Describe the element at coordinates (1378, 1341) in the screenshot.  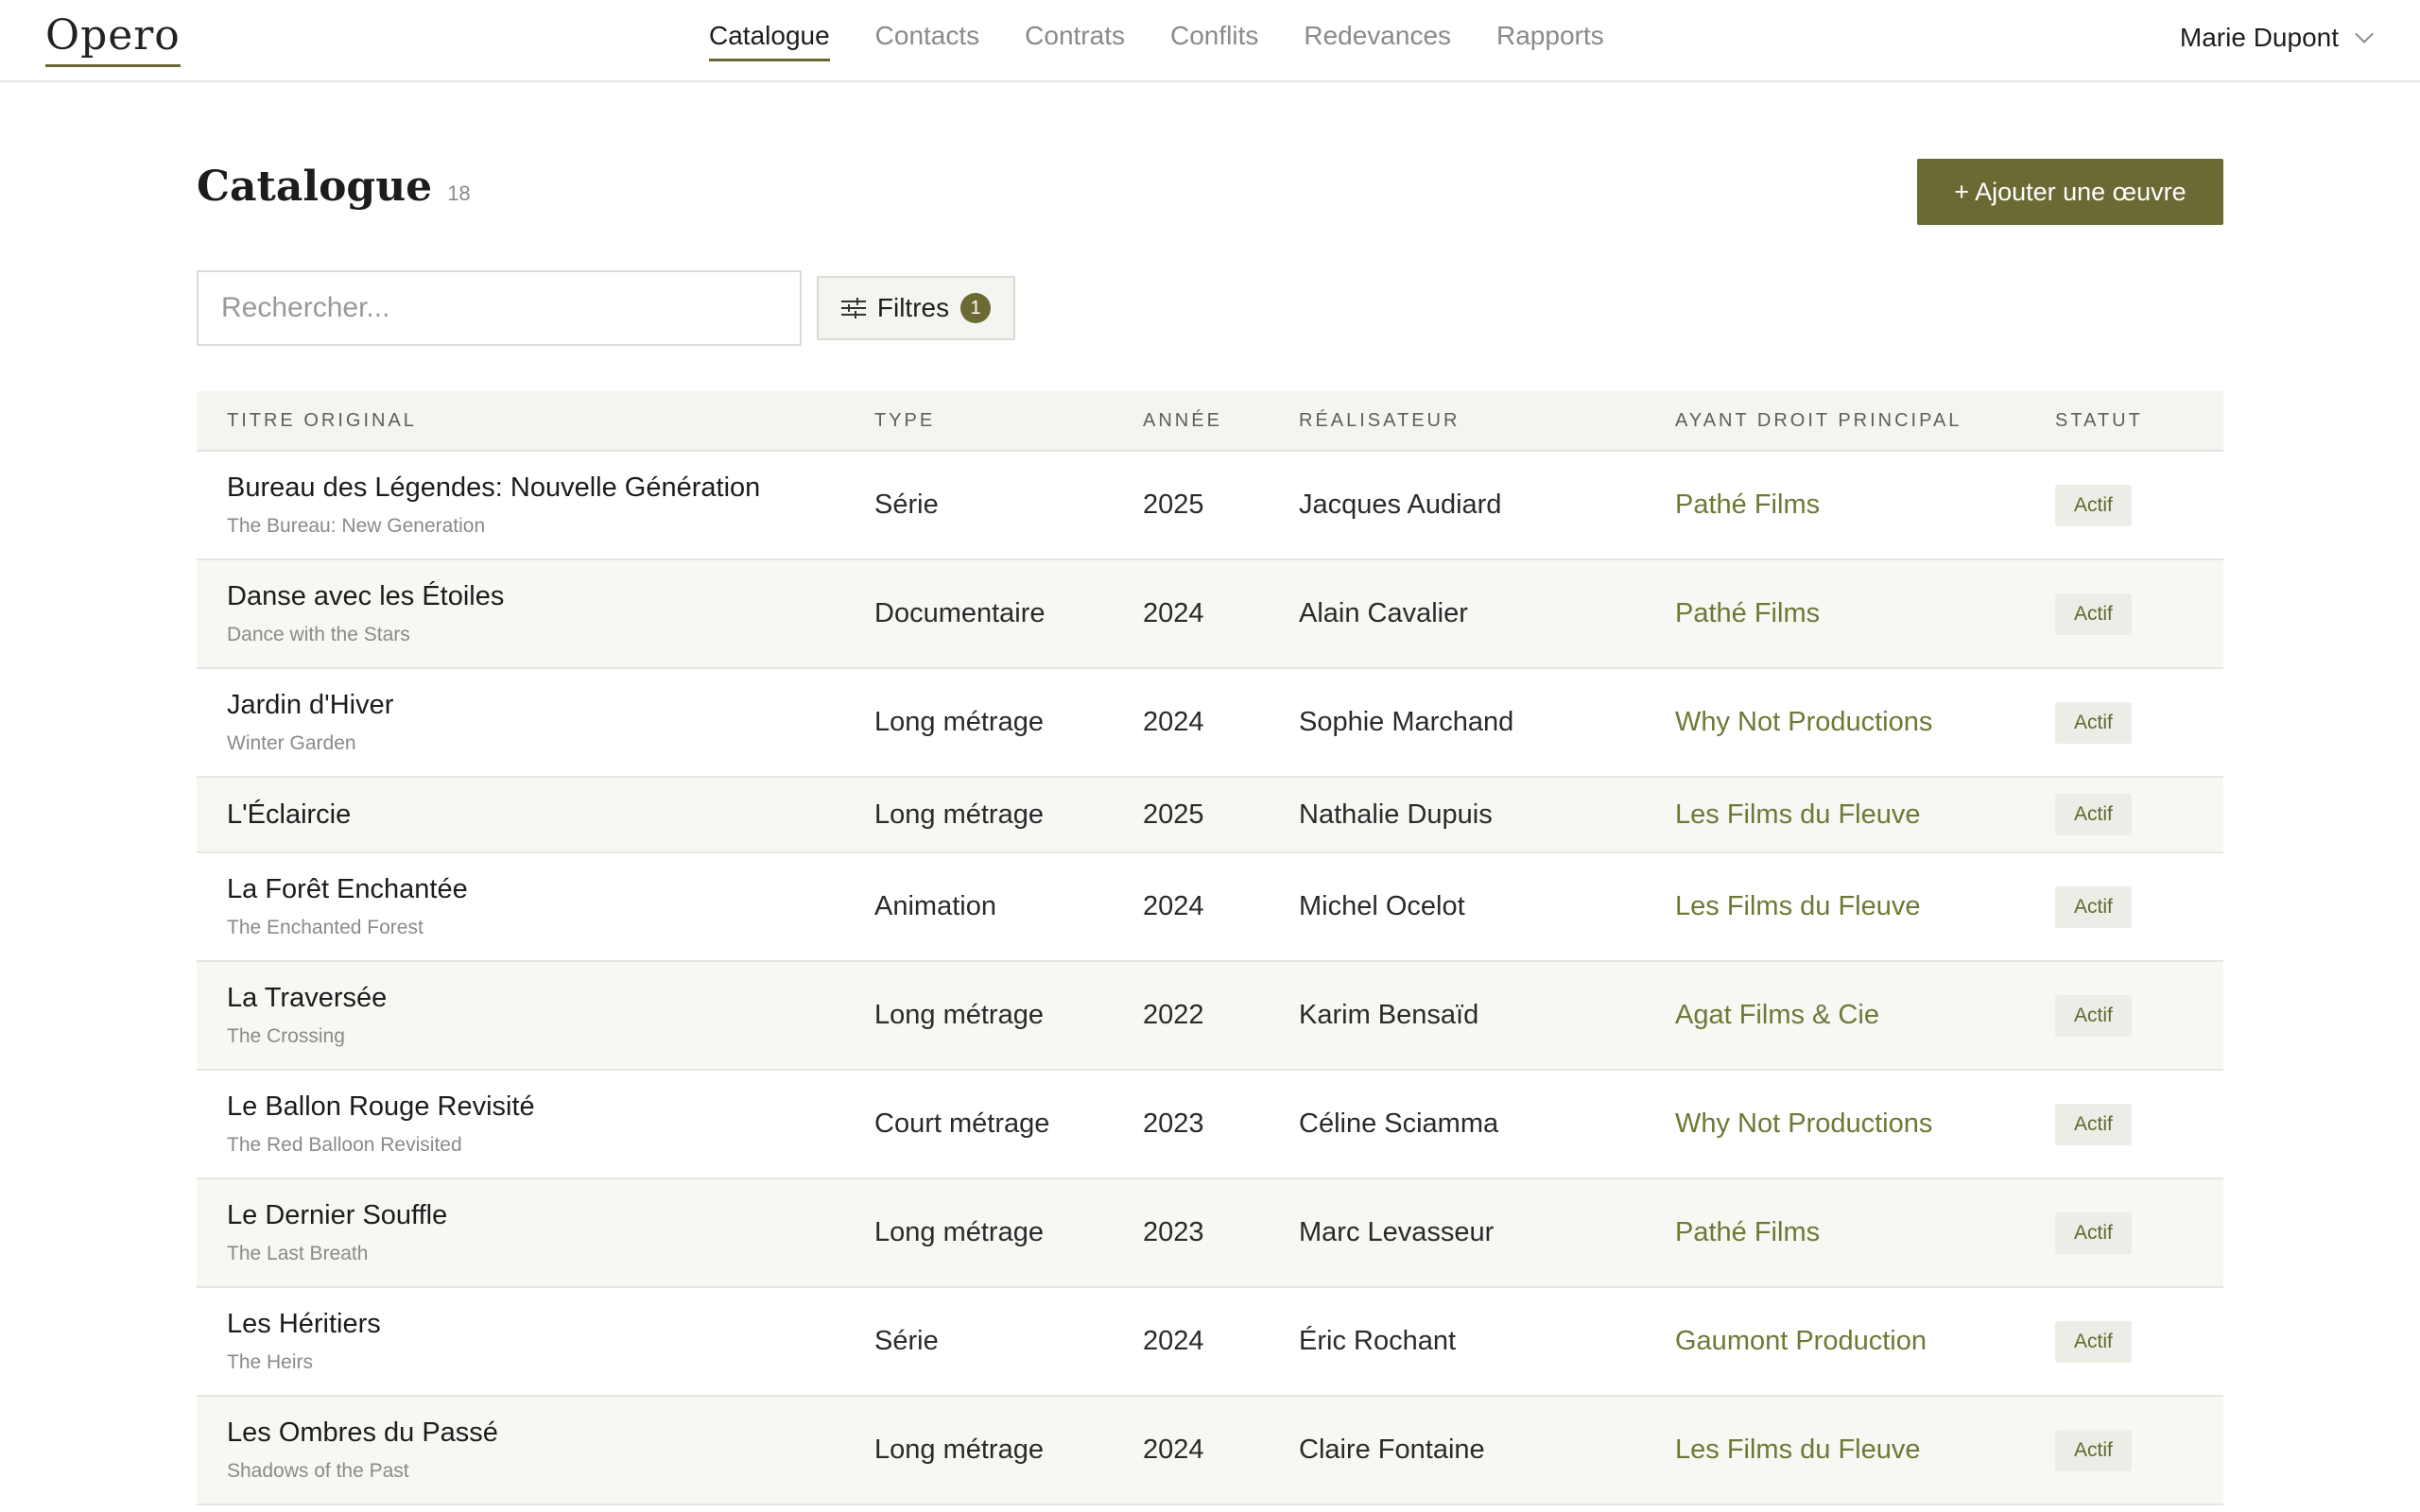
I see `director-cell: Éric Rochant` at that location.